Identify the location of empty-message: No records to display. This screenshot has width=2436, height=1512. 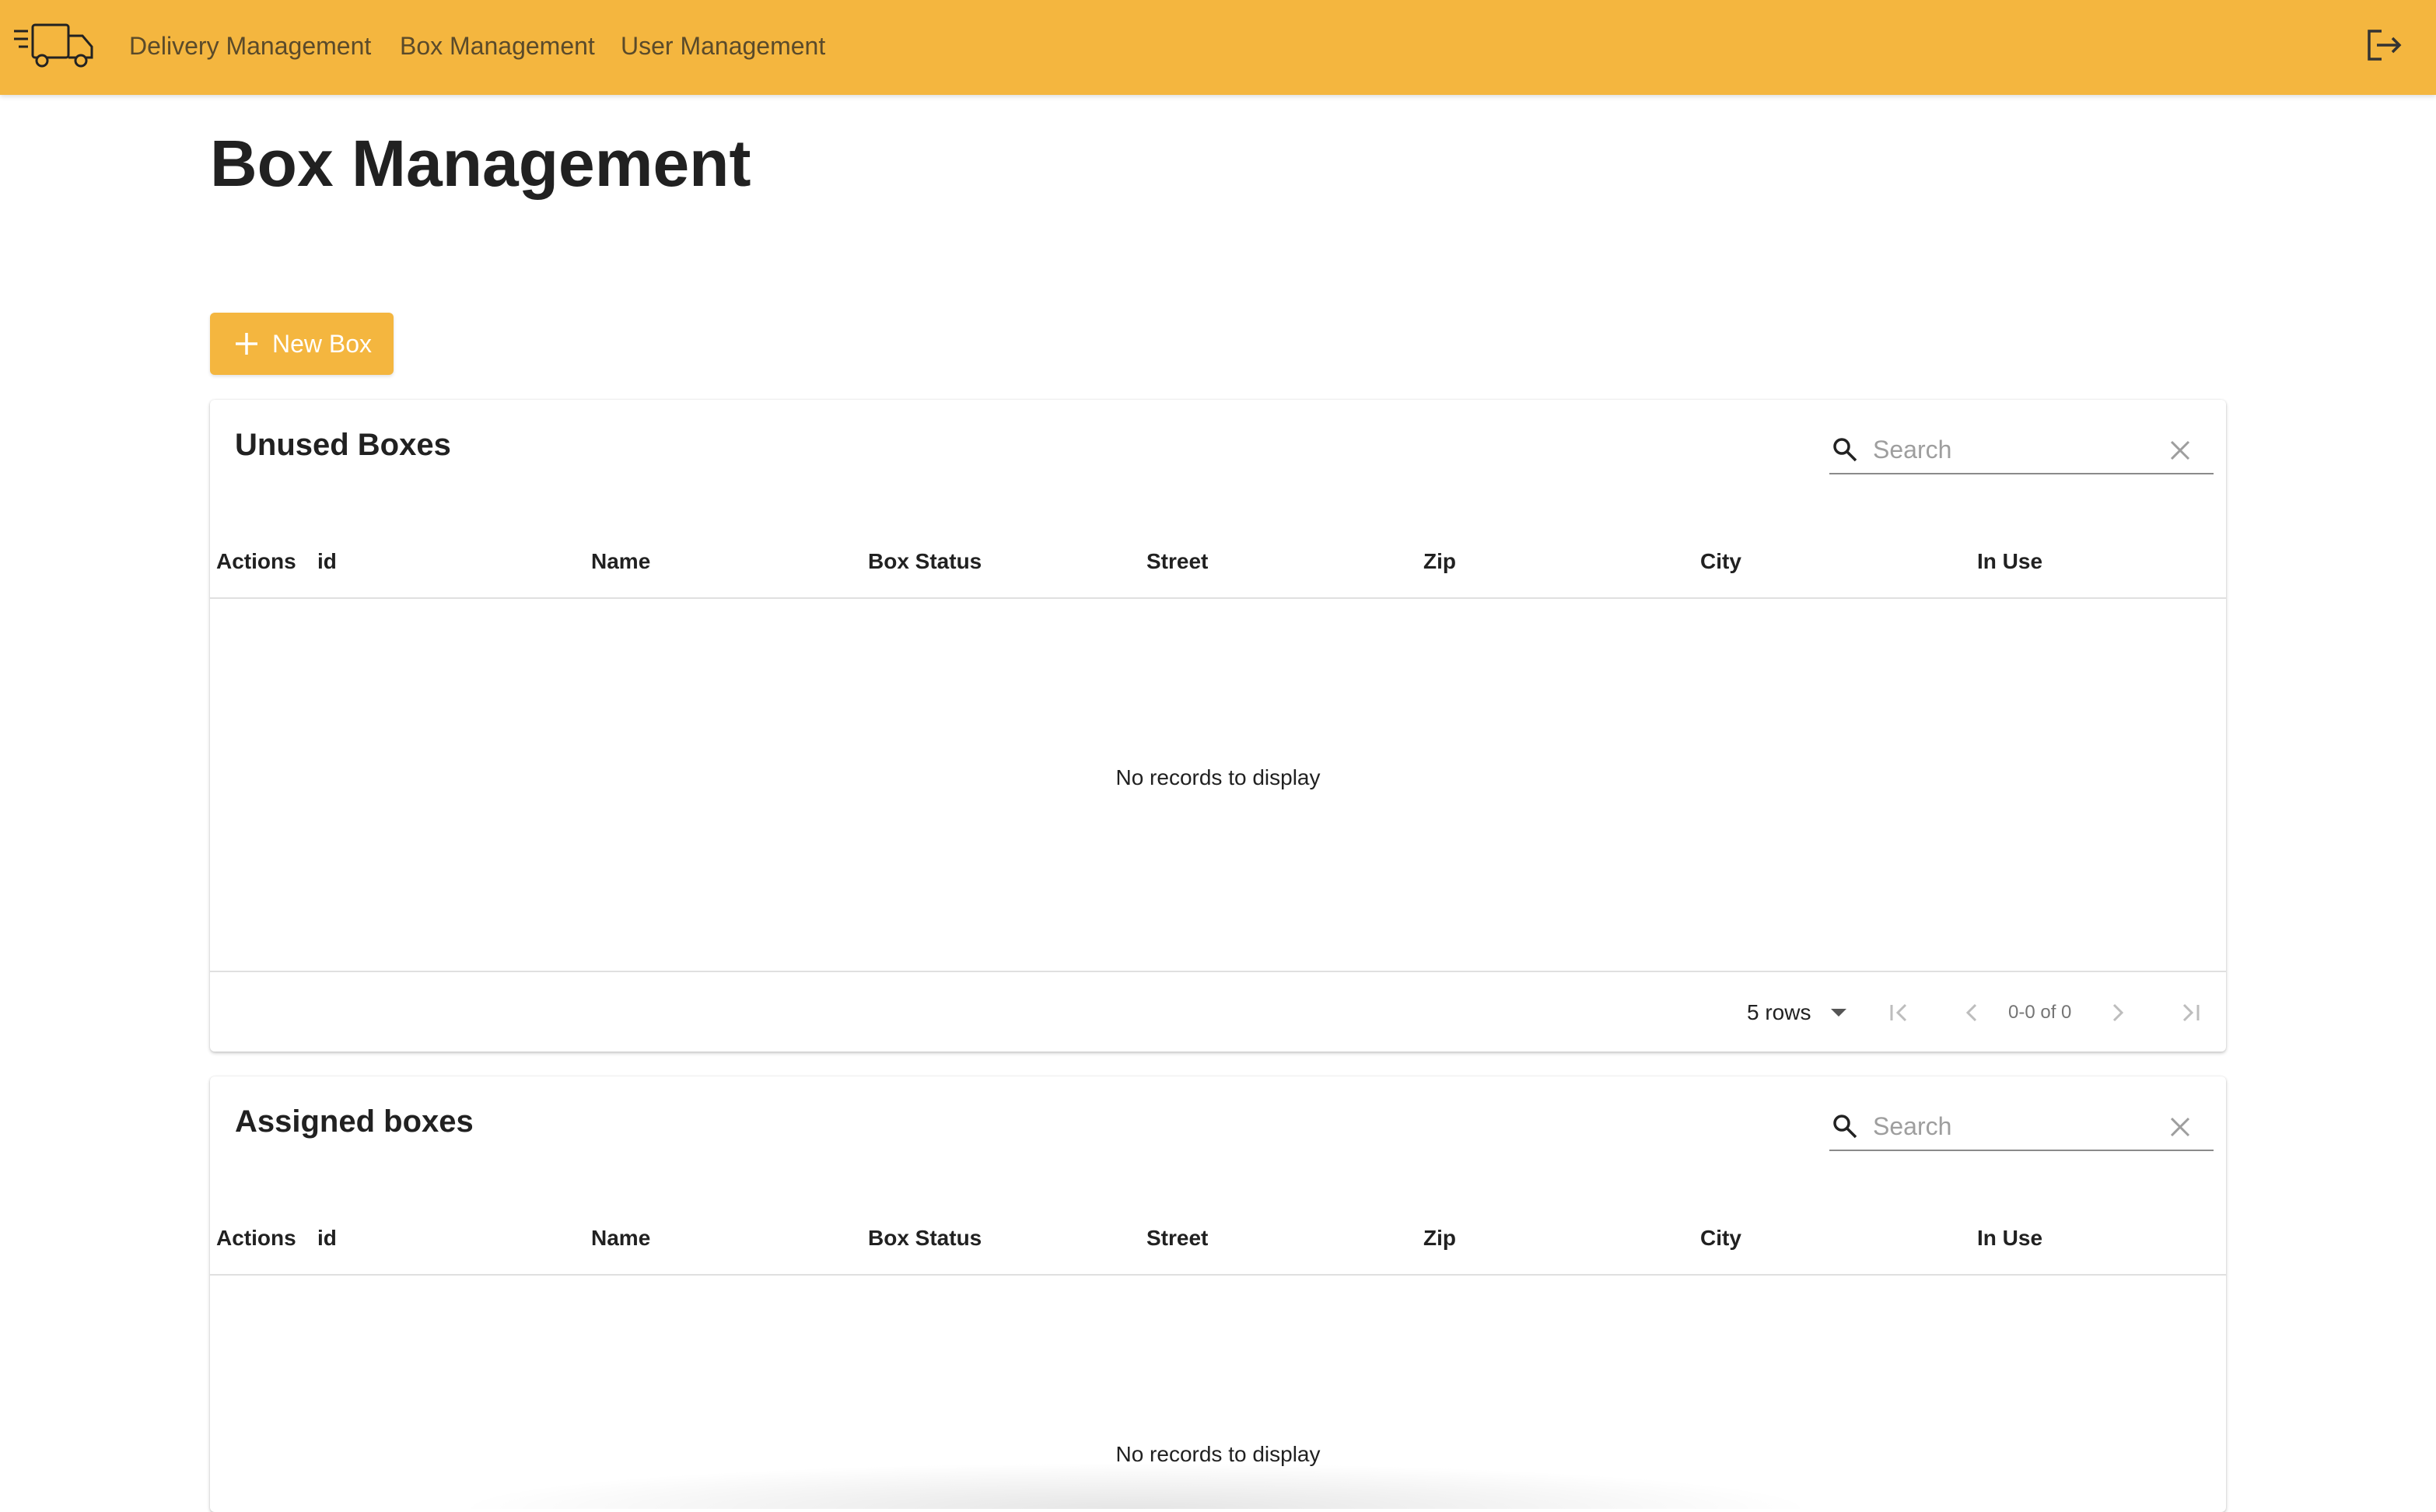
(1218, 777).